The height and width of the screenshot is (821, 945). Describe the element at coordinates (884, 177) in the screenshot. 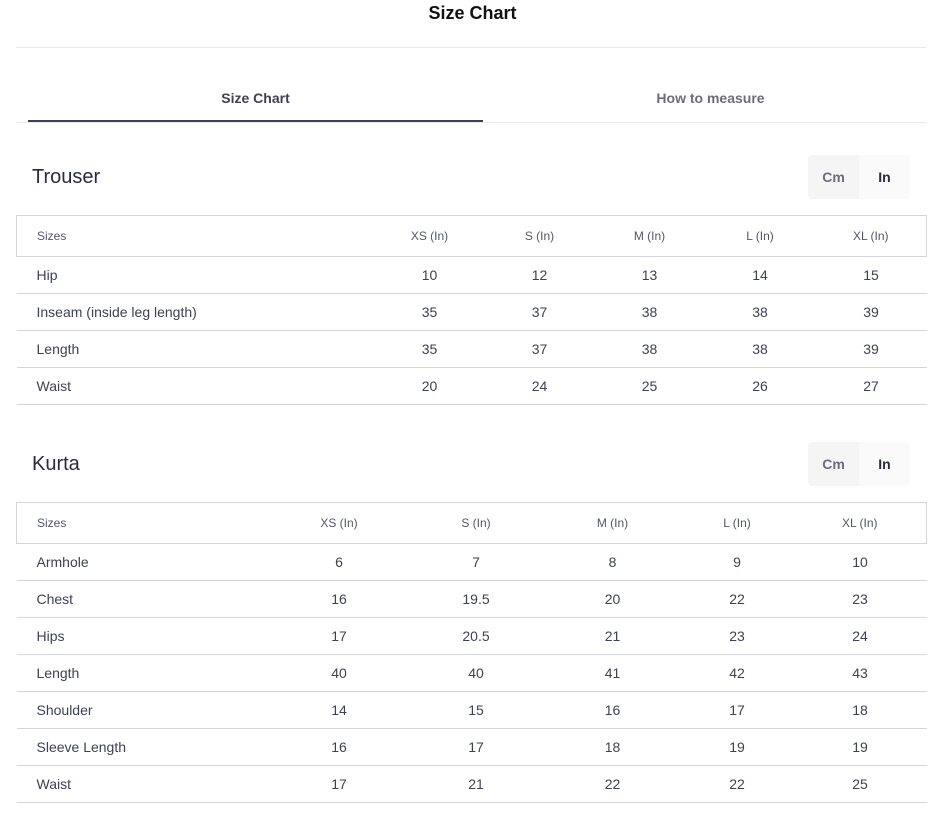

I see `trouser-in-button: In` at that location.